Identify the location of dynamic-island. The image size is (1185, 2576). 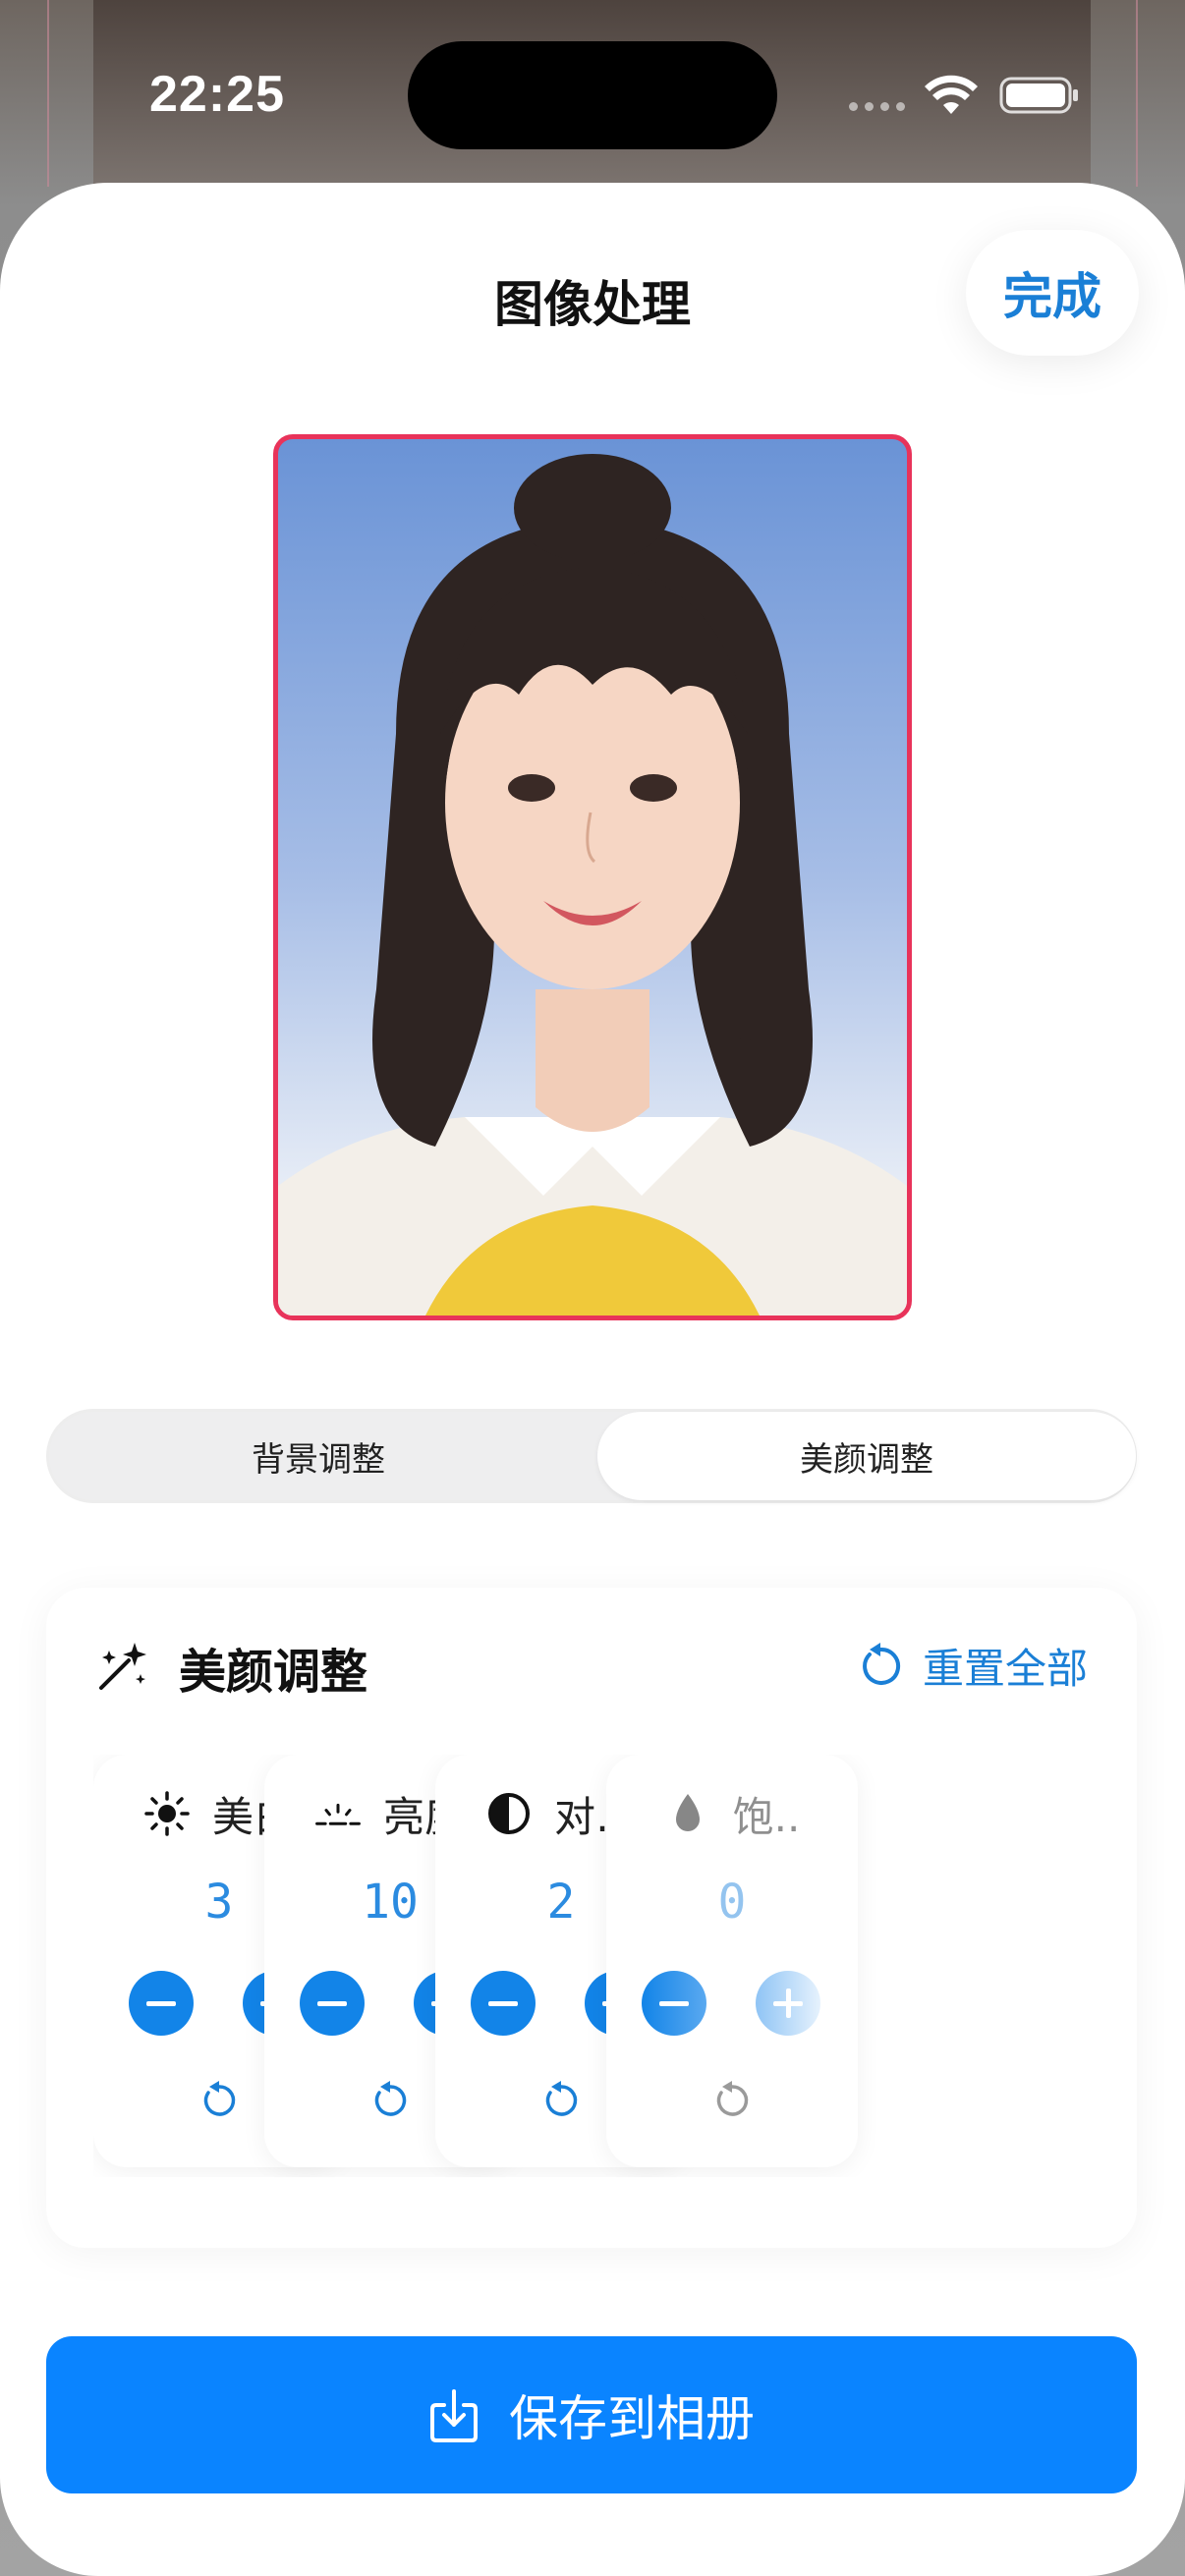
(592, 95).